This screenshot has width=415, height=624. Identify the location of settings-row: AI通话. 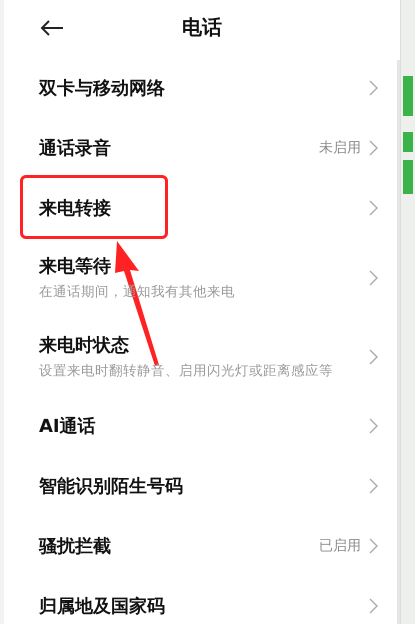
(202, 426).